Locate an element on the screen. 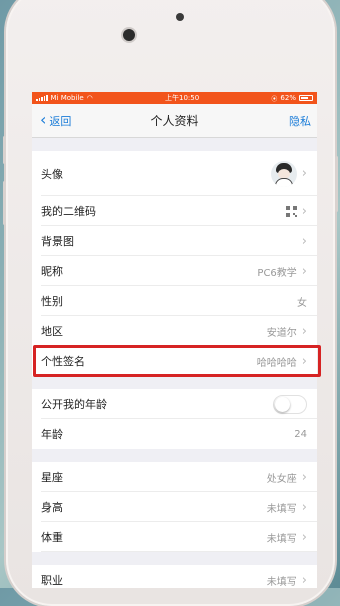 Image resolution: width=340 pixels, height=606 pixels. front-camera is located at coordinates (129, 35).